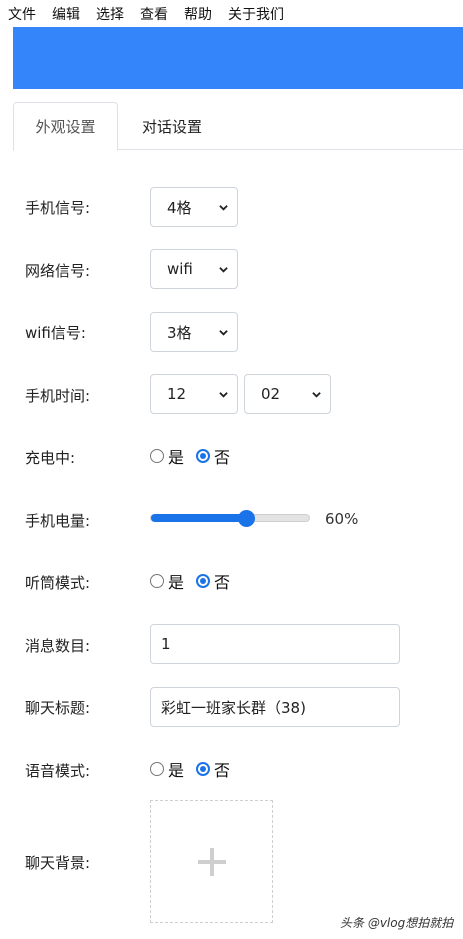  What do you see at coordinates (203, 456) in the screenshot?
I see `charging-no-radio` at bounding box center [203, 456].